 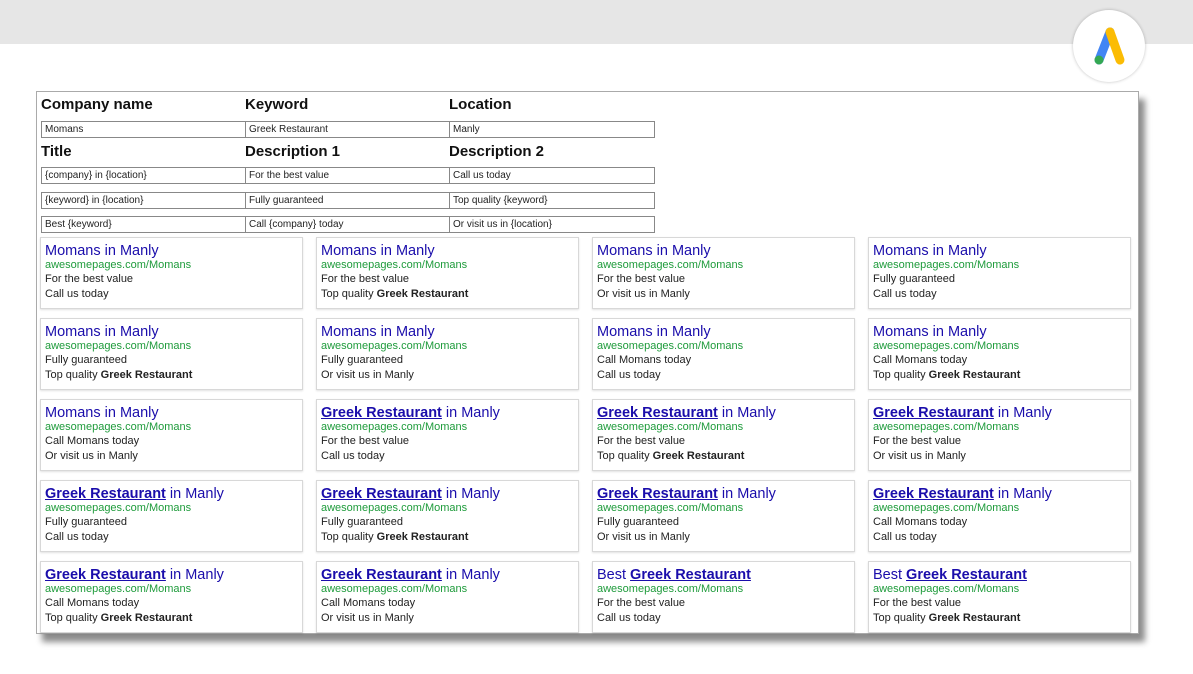 I want to click on title-input: {company} in {location}, so click(x=144, y=175).